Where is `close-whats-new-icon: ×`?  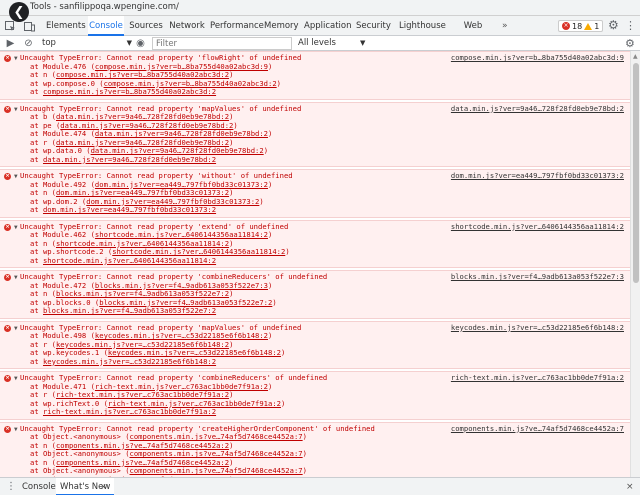
close-whats-new-icon: × is located at coordinates (103, 486).